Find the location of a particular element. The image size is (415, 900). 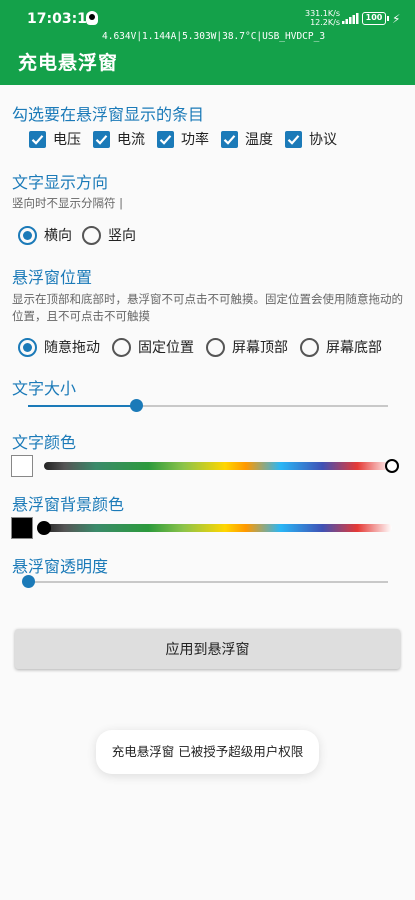

checkbox-voltage: 电压 is located at coordinates (55, 139).